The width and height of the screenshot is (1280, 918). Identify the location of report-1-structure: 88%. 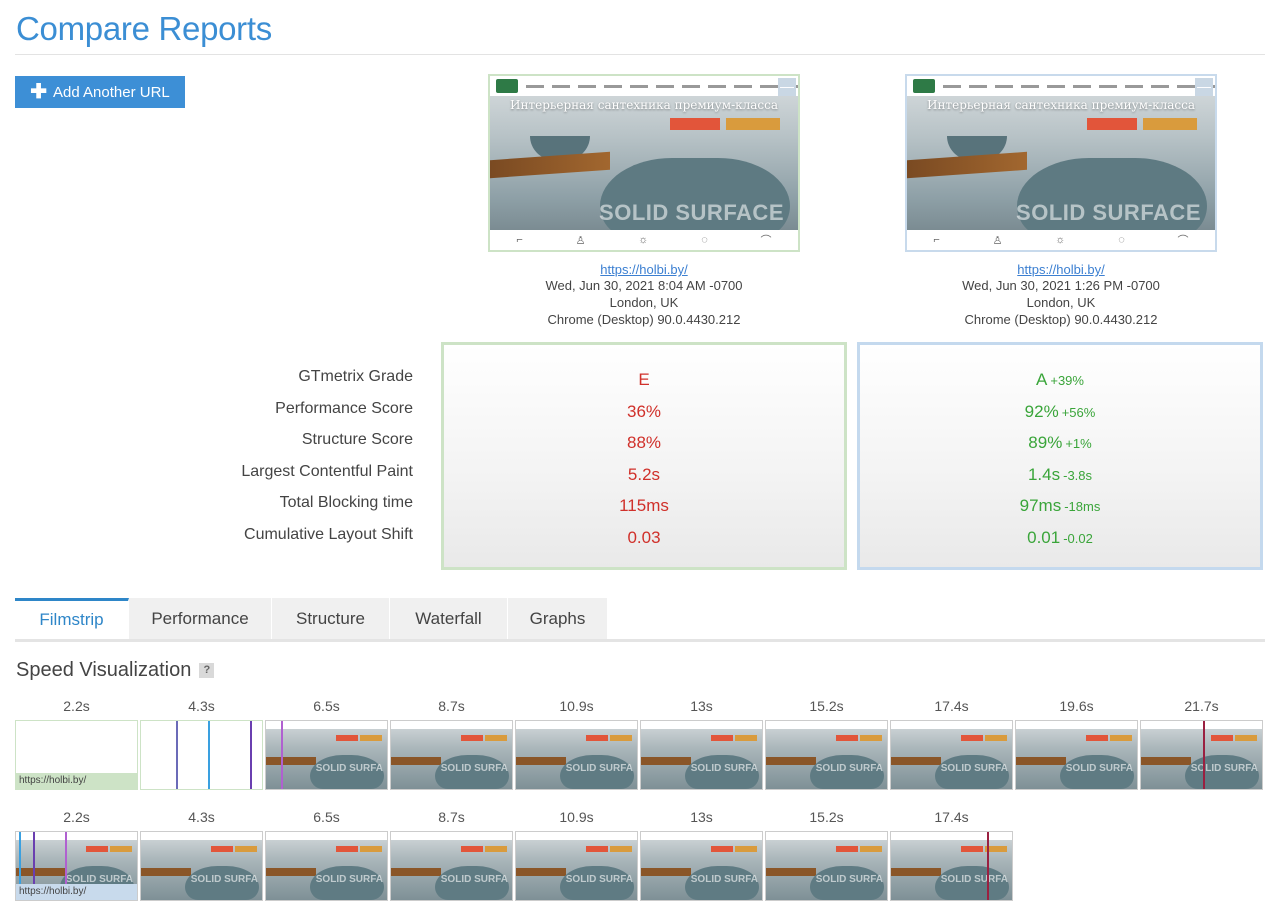
(644, 443).